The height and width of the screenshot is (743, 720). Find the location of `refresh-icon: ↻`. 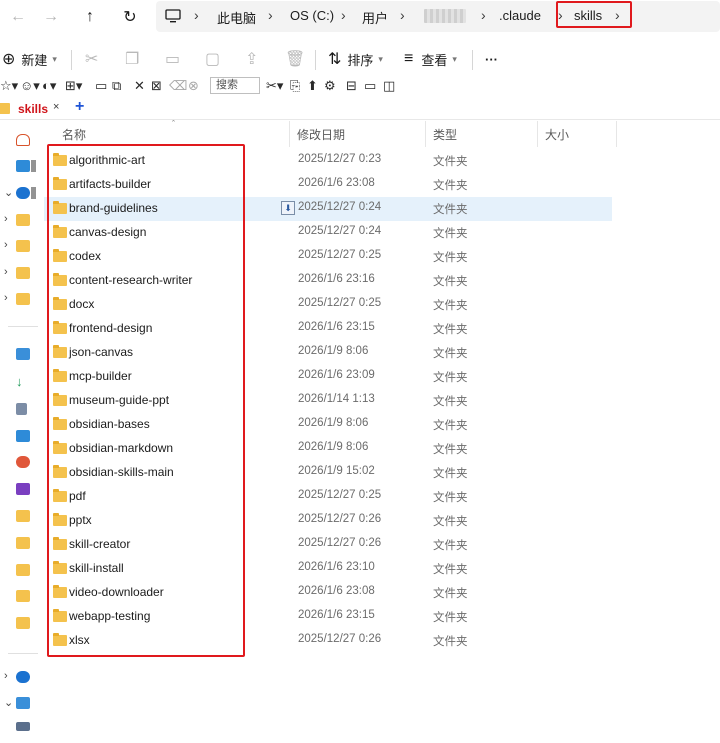

refresh-icon: ↻ is located at coordinates (130, 17).